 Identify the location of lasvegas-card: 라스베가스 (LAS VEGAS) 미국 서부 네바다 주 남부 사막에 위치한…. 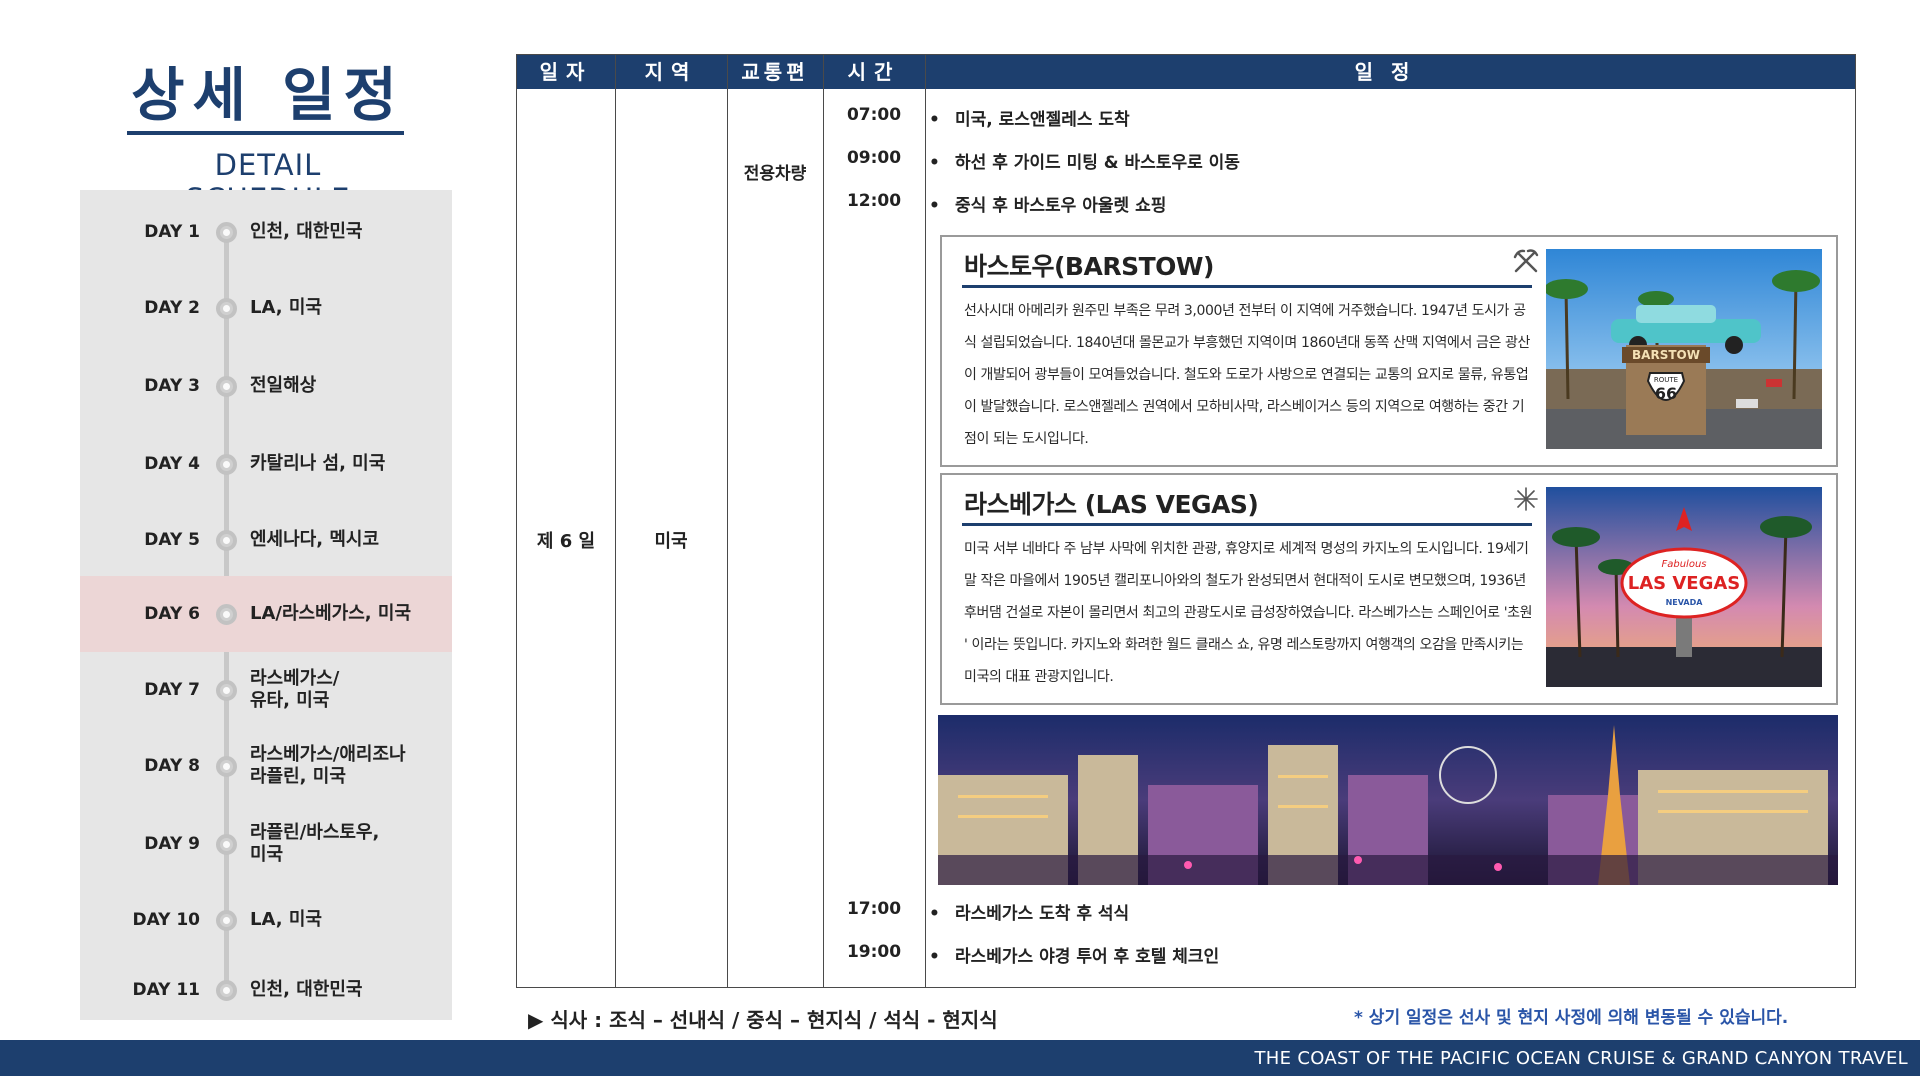
(1389, 589).